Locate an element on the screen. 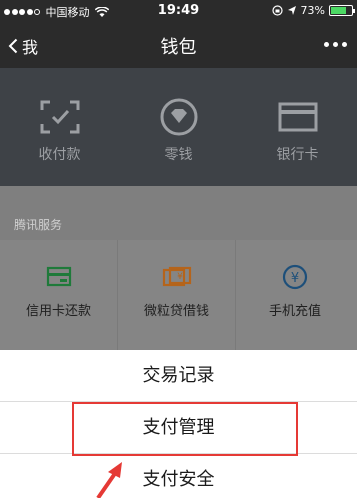  page-title: 钱包 is located at coordinates (178, 47).